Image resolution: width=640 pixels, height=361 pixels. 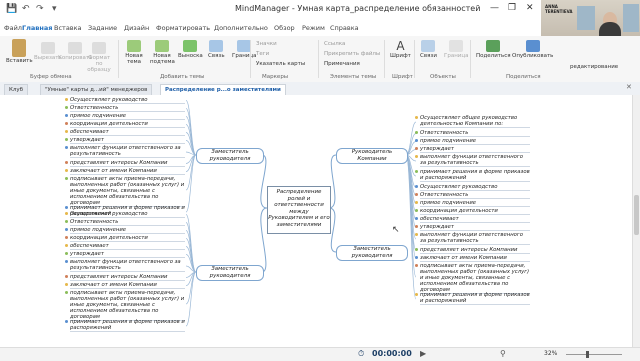 I want to click on tab-task: Задание, so click(x=102, y=28).